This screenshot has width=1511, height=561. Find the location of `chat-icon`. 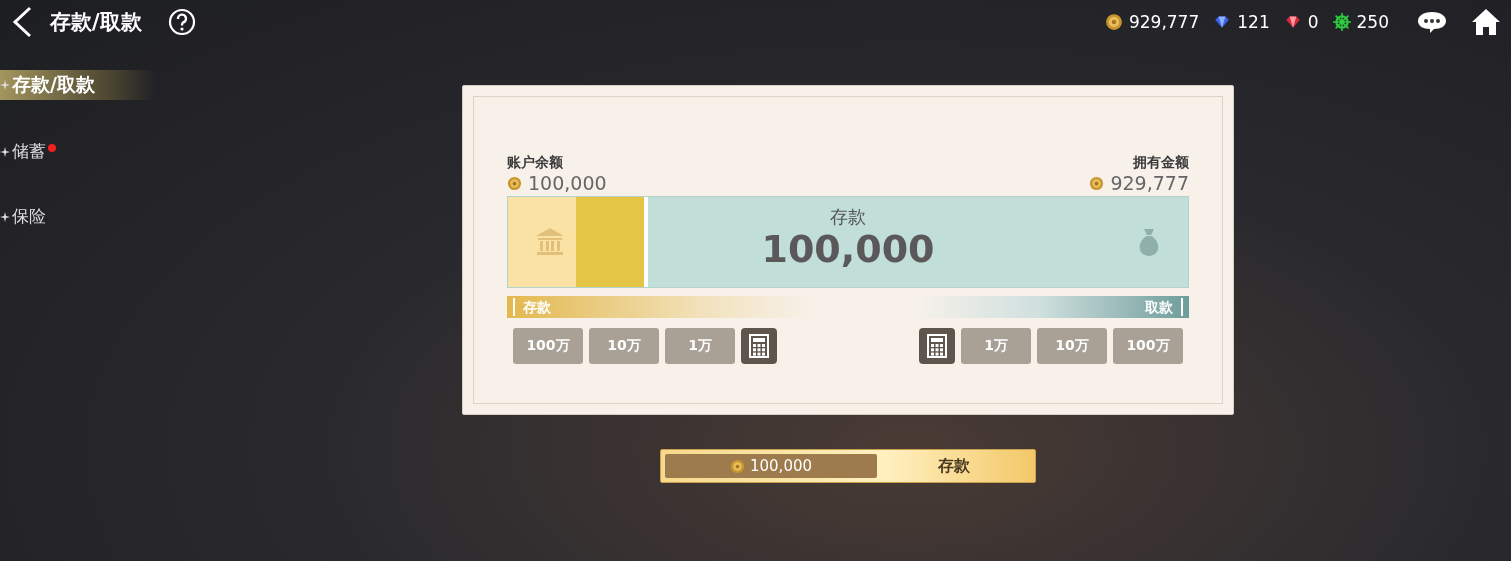

chat-icon is located at coordinates (1432, 22).